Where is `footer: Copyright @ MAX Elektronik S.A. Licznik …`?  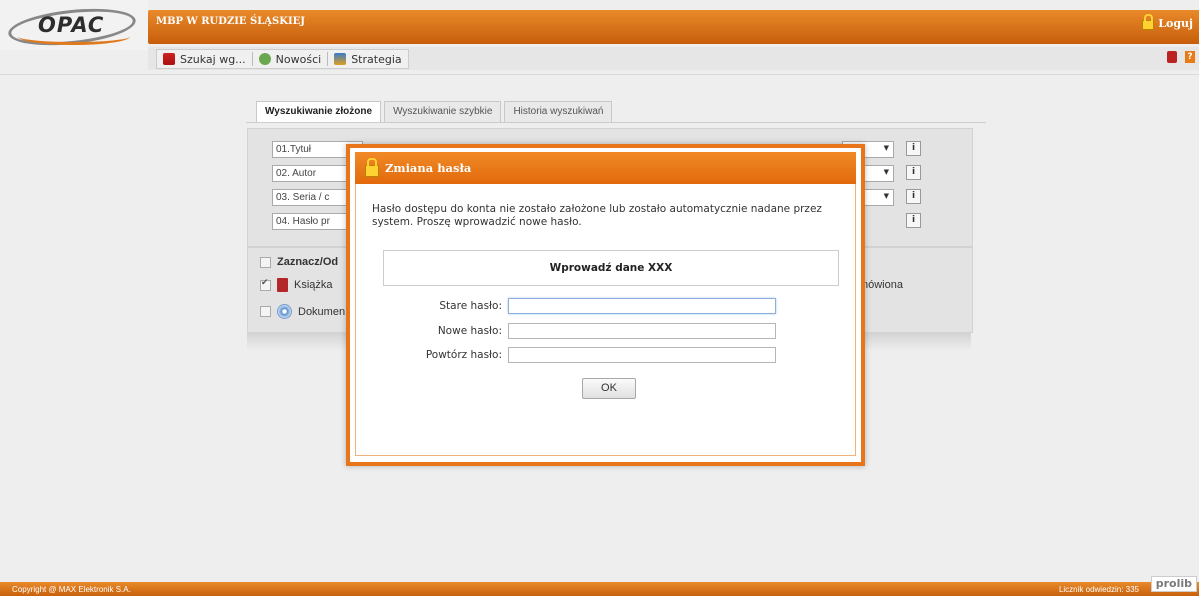 footer: Copyright @ MAX Elektronik S.A. Licznik … is located at coordinates (599, 586).